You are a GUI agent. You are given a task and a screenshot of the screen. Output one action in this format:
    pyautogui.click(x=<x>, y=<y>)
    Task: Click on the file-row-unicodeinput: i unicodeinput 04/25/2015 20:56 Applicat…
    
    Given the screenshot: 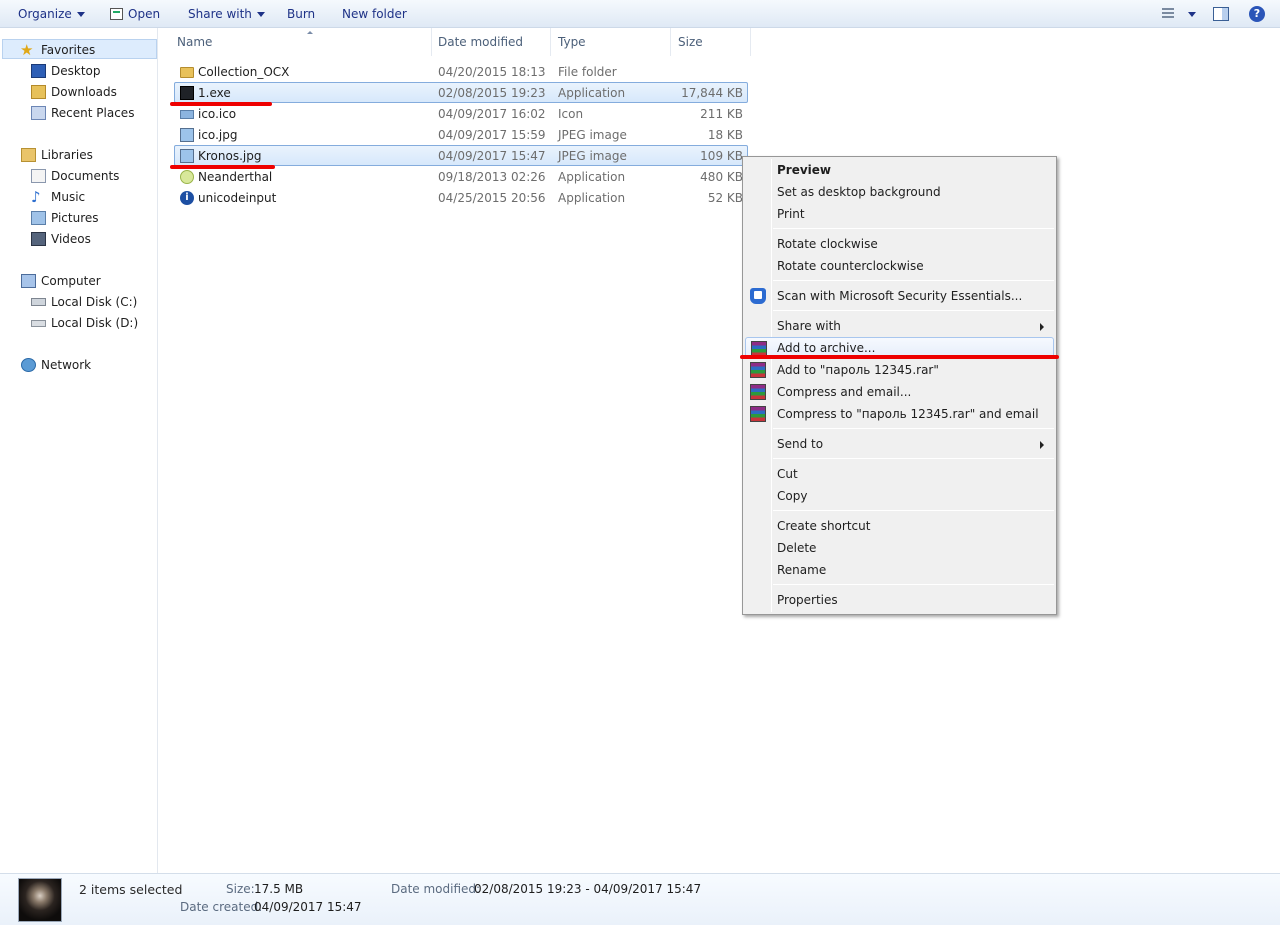 What is the action you would take?
    pyautogui.click(x=461, y=197)
    